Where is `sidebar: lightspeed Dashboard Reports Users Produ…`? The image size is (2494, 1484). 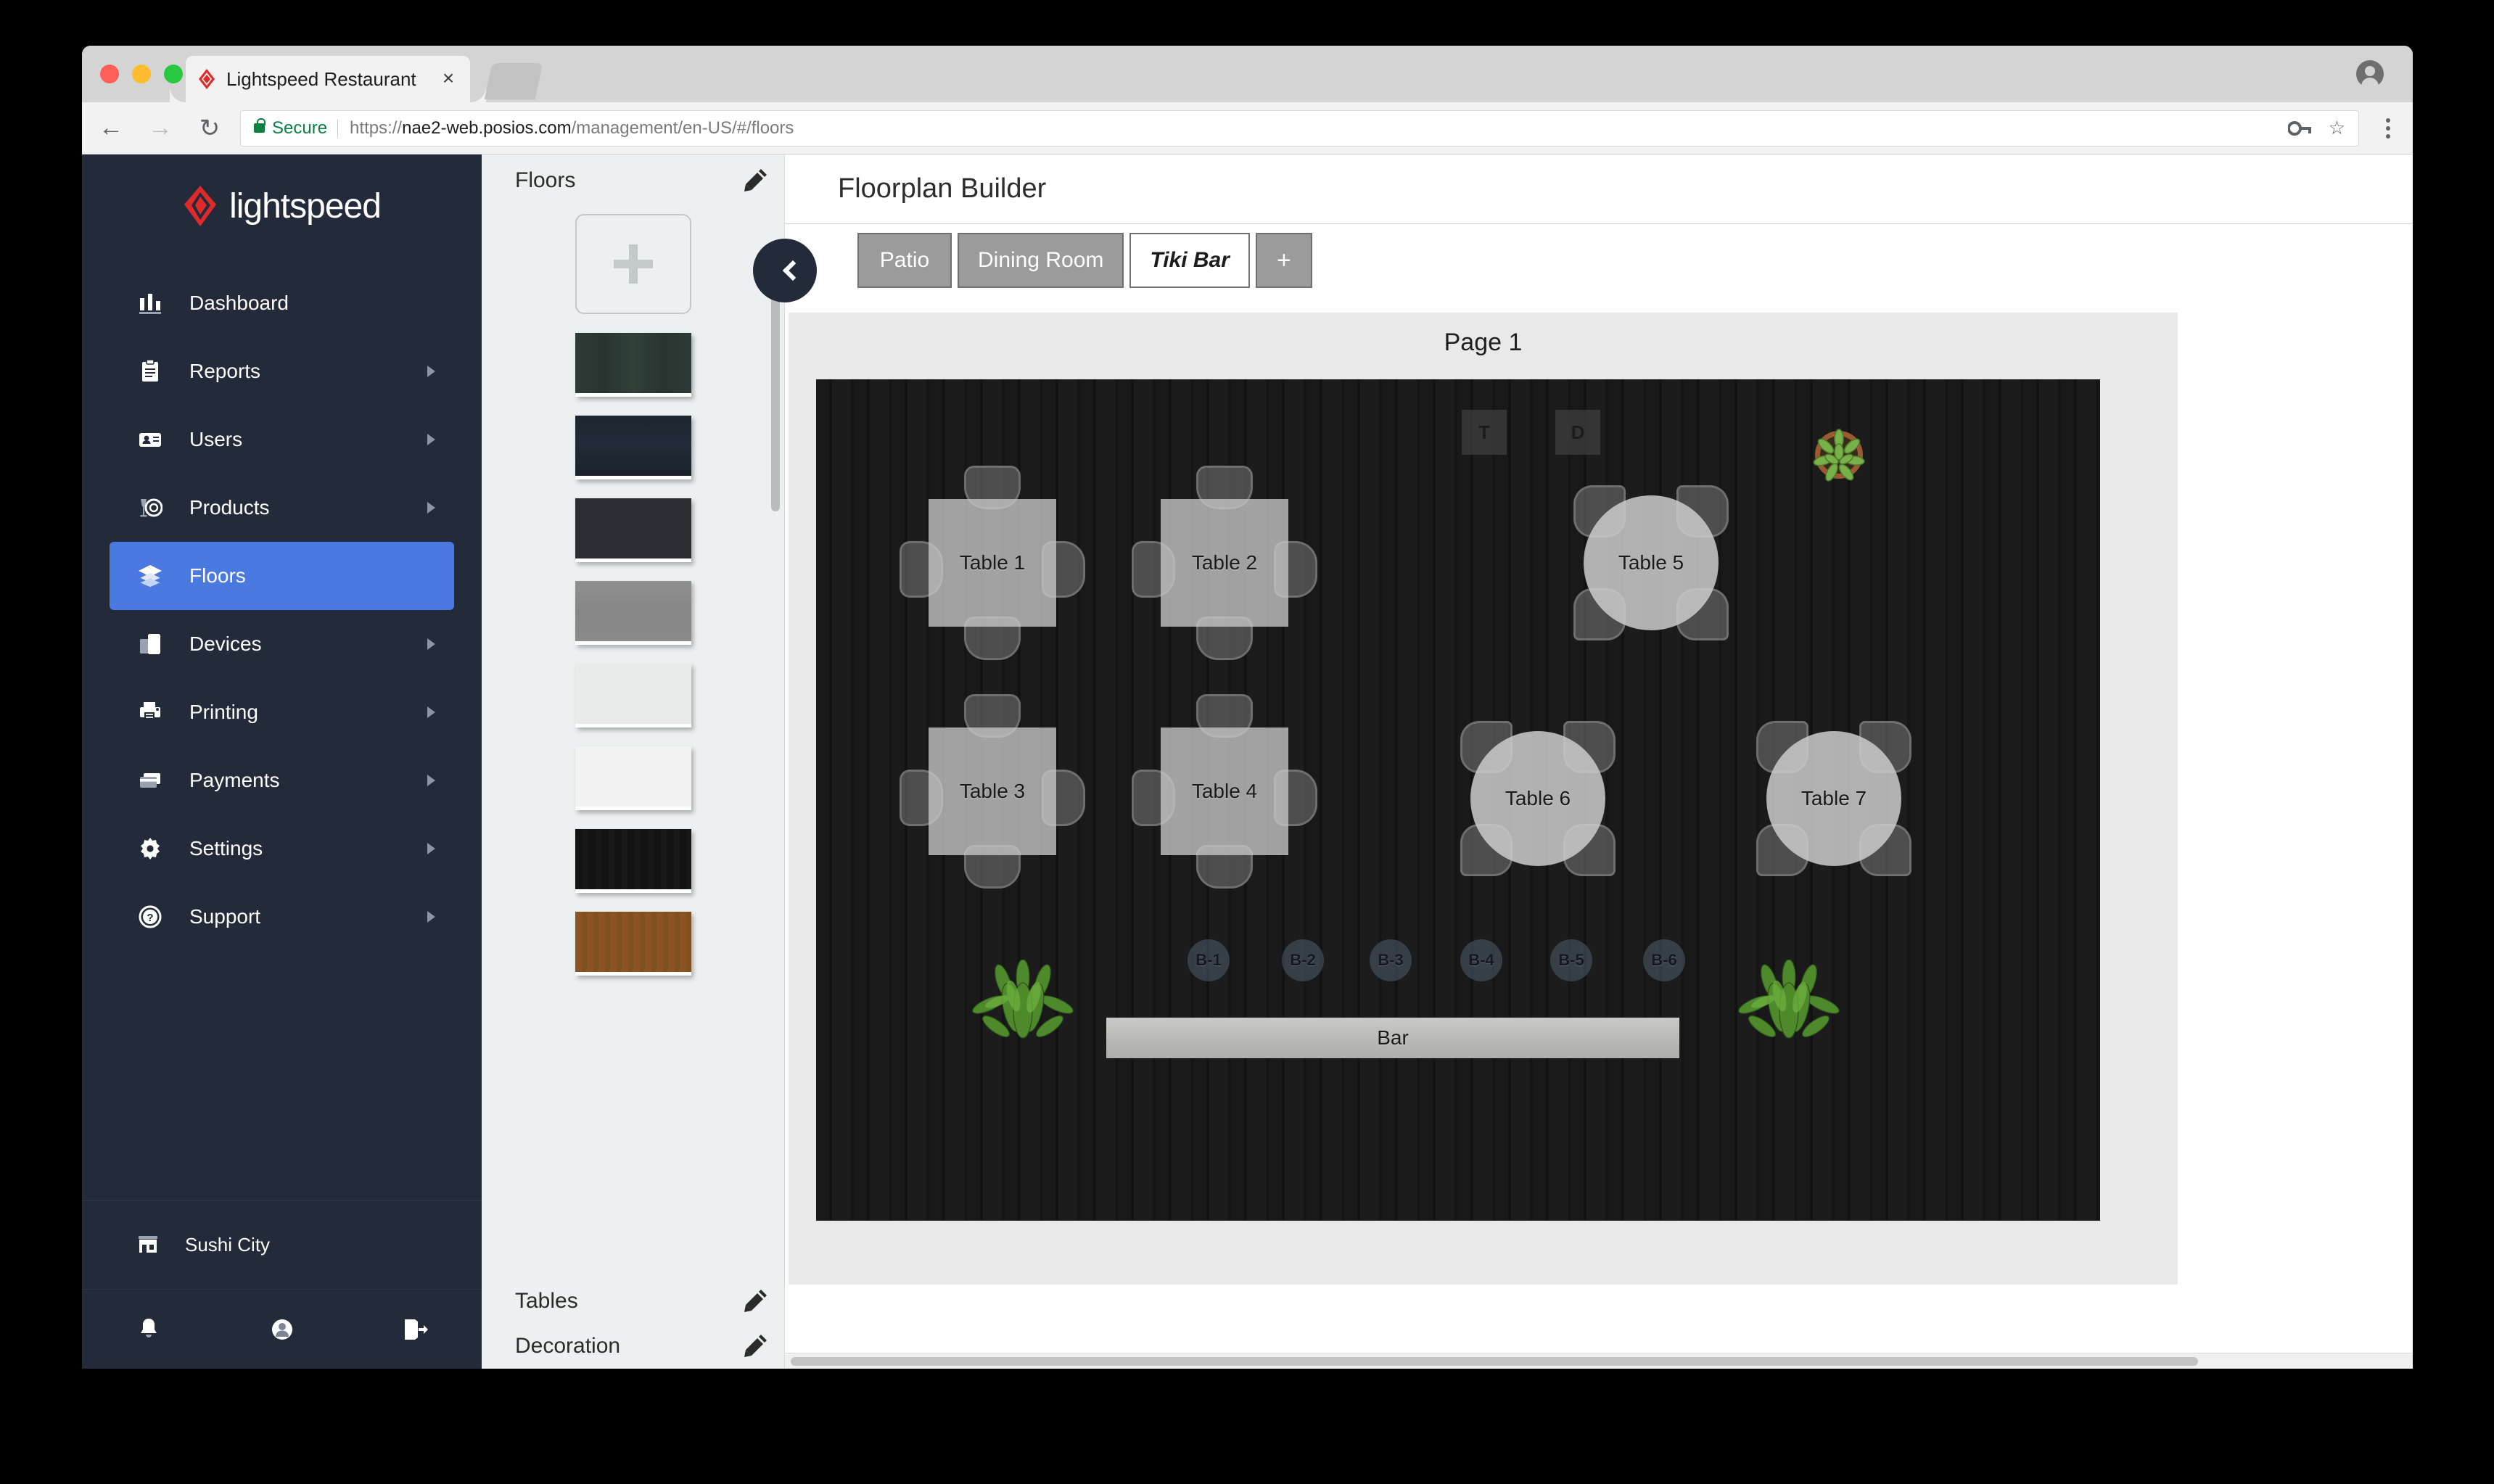
sidebar: lightspeed Dashboard Reports Users Produ… is located at coordinates (282, 761).